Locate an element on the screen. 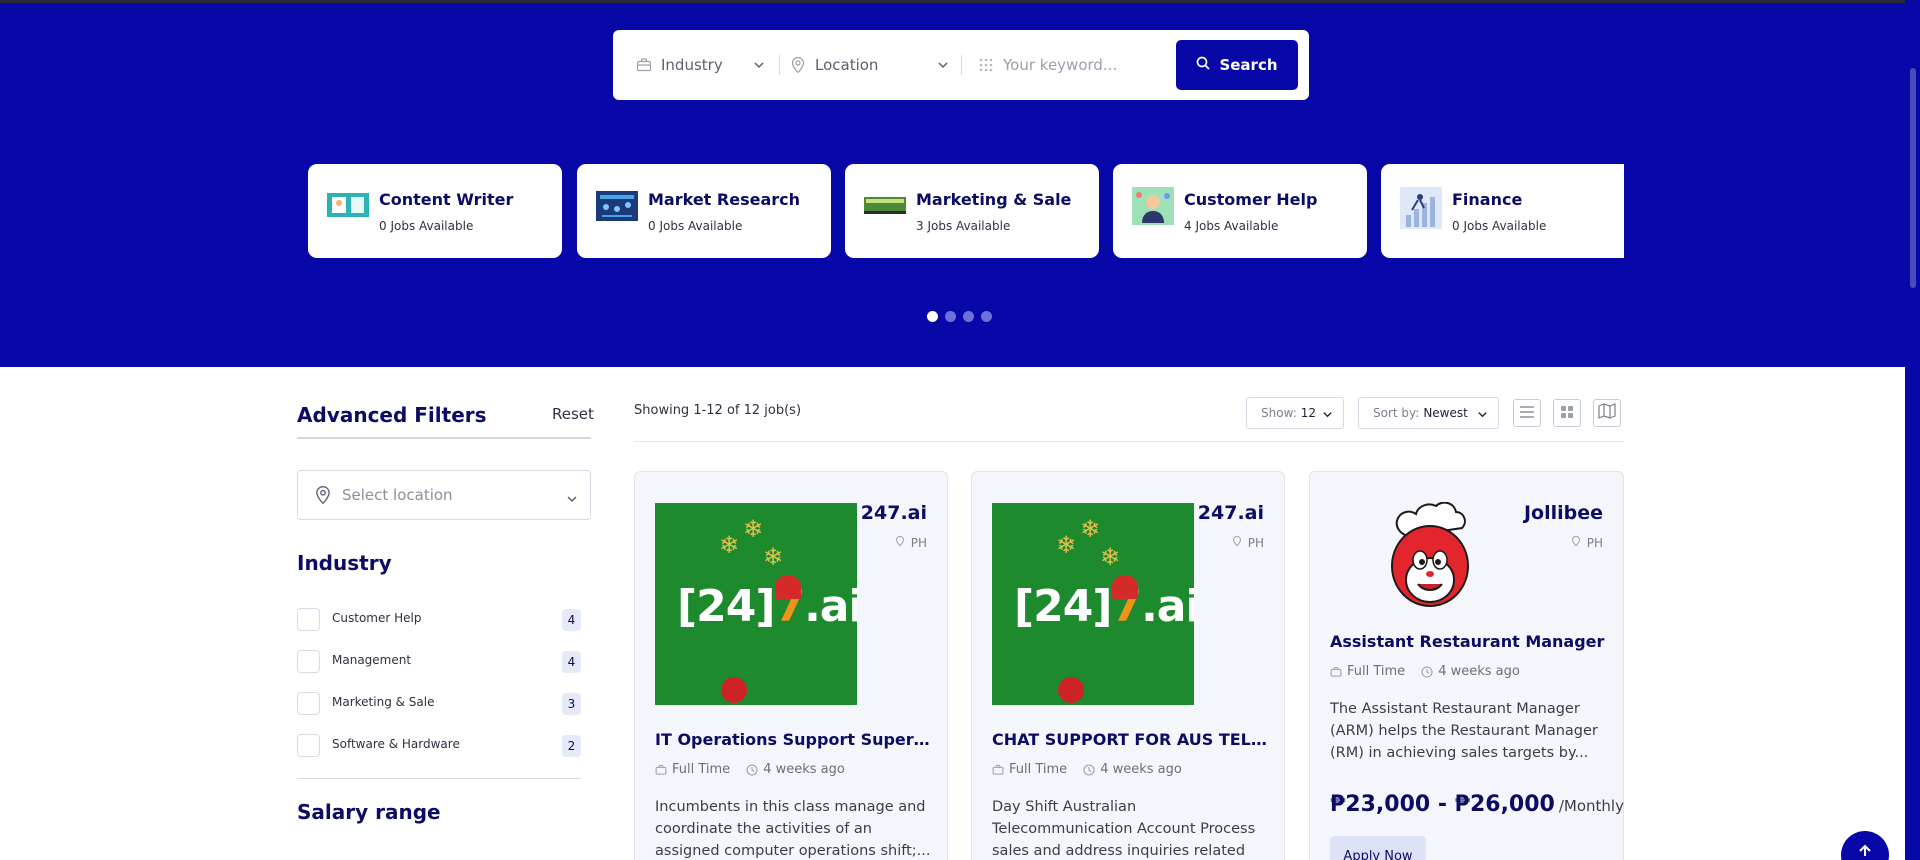  location-filter-placeholder: Select location is located at coordinates (397, 495).